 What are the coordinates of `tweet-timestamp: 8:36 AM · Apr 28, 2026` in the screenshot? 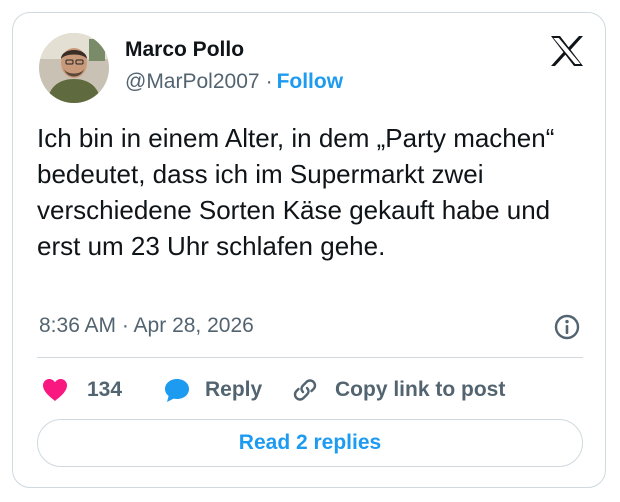 It's located at (146, 326).